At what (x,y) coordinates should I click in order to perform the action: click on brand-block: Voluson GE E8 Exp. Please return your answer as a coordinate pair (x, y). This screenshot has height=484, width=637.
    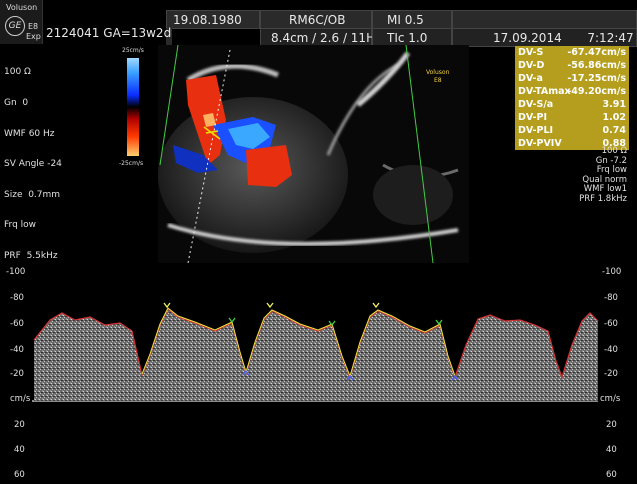
    Looking at the image, I should click on (21, 22).